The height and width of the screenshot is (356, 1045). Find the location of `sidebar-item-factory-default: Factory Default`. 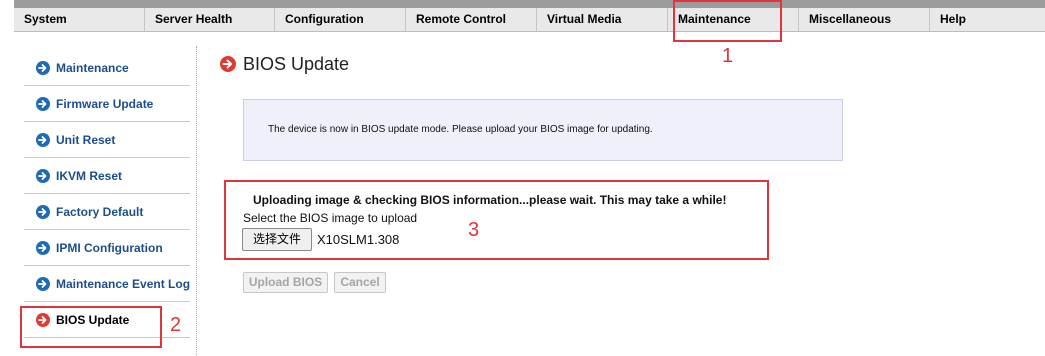

sidebar-item-factory-default: Factory Default is located at coordinates (107, 212).